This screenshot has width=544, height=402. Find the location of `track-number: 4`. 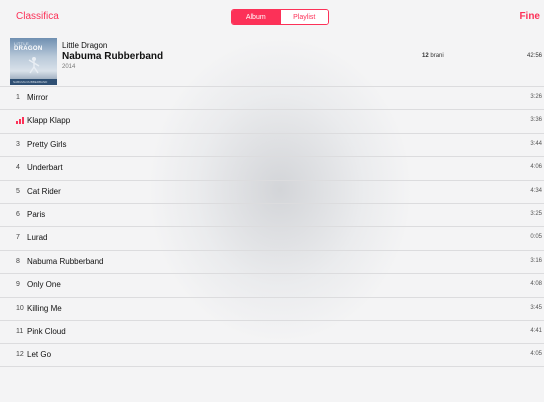

track-number: 4 is located at coordinates (18, 168).